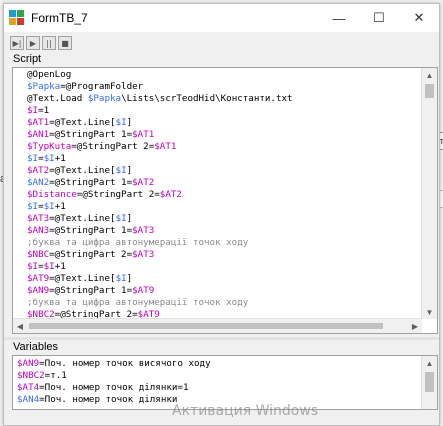 This screenshot has width=443, height=426. I want to click on code-text: @Text.Load, so click(57, 98).